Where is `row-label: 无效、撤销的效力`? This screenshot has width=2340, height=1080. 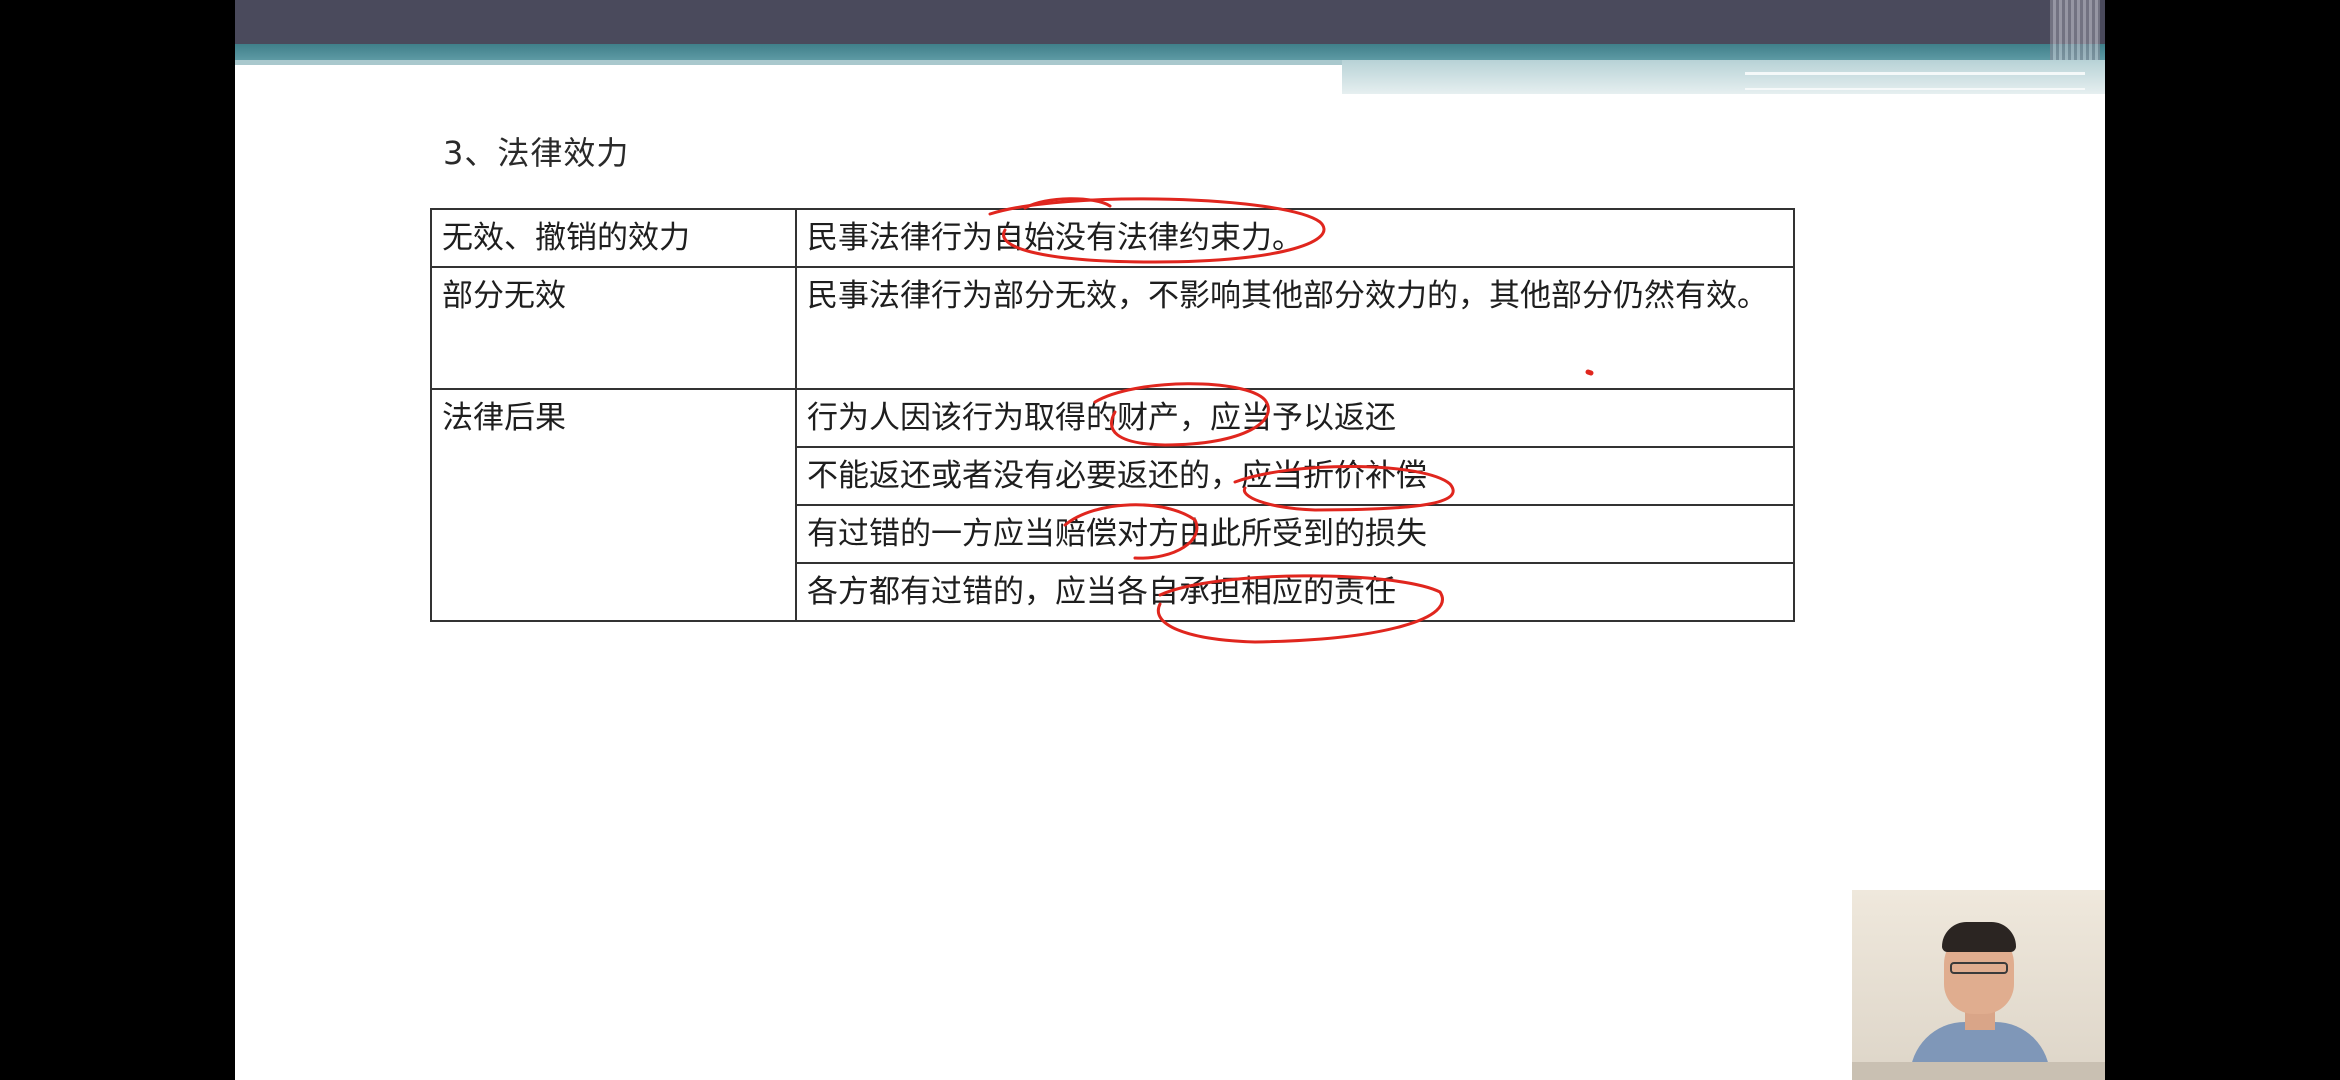 row-label: 无效、撤销的效力 is located at coordinates (613, 238).